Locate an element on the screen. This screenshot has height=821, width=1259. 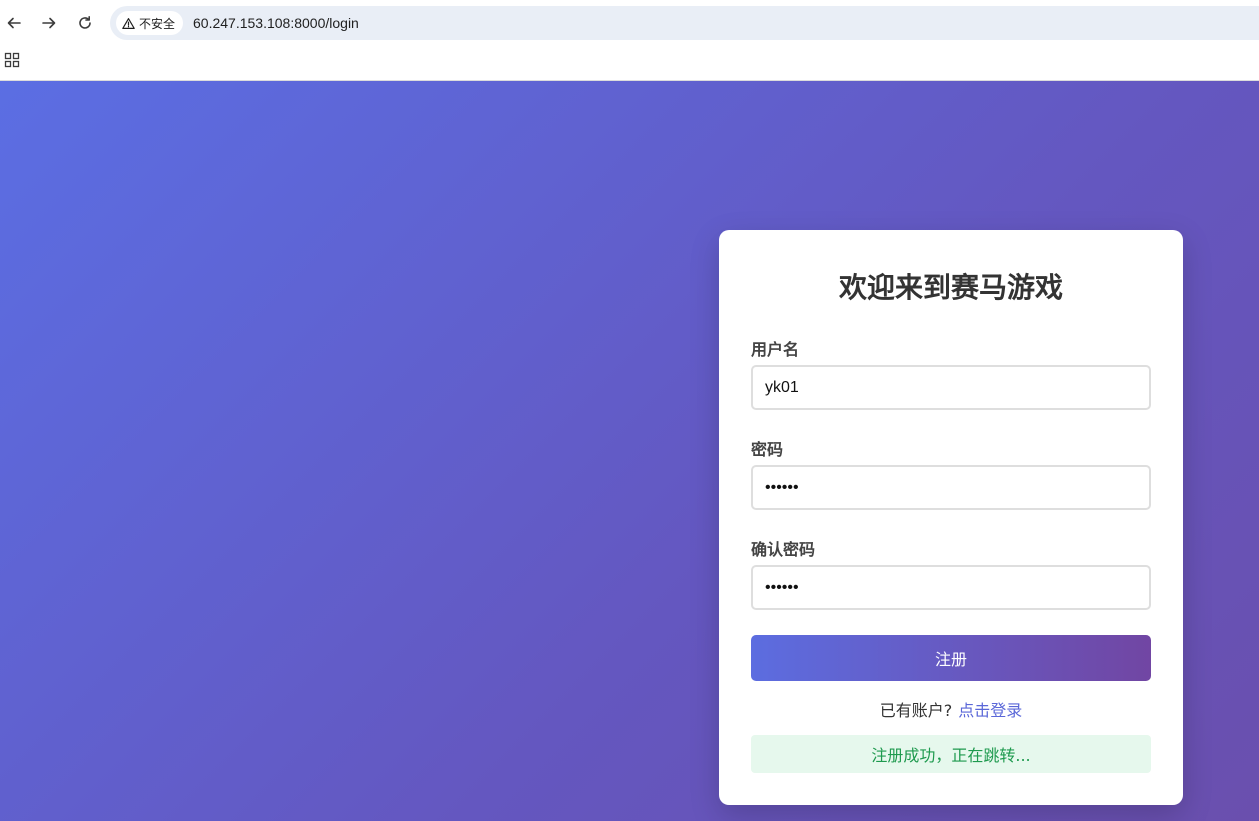
back-arrow-icon is located at coordinates (14, 23).